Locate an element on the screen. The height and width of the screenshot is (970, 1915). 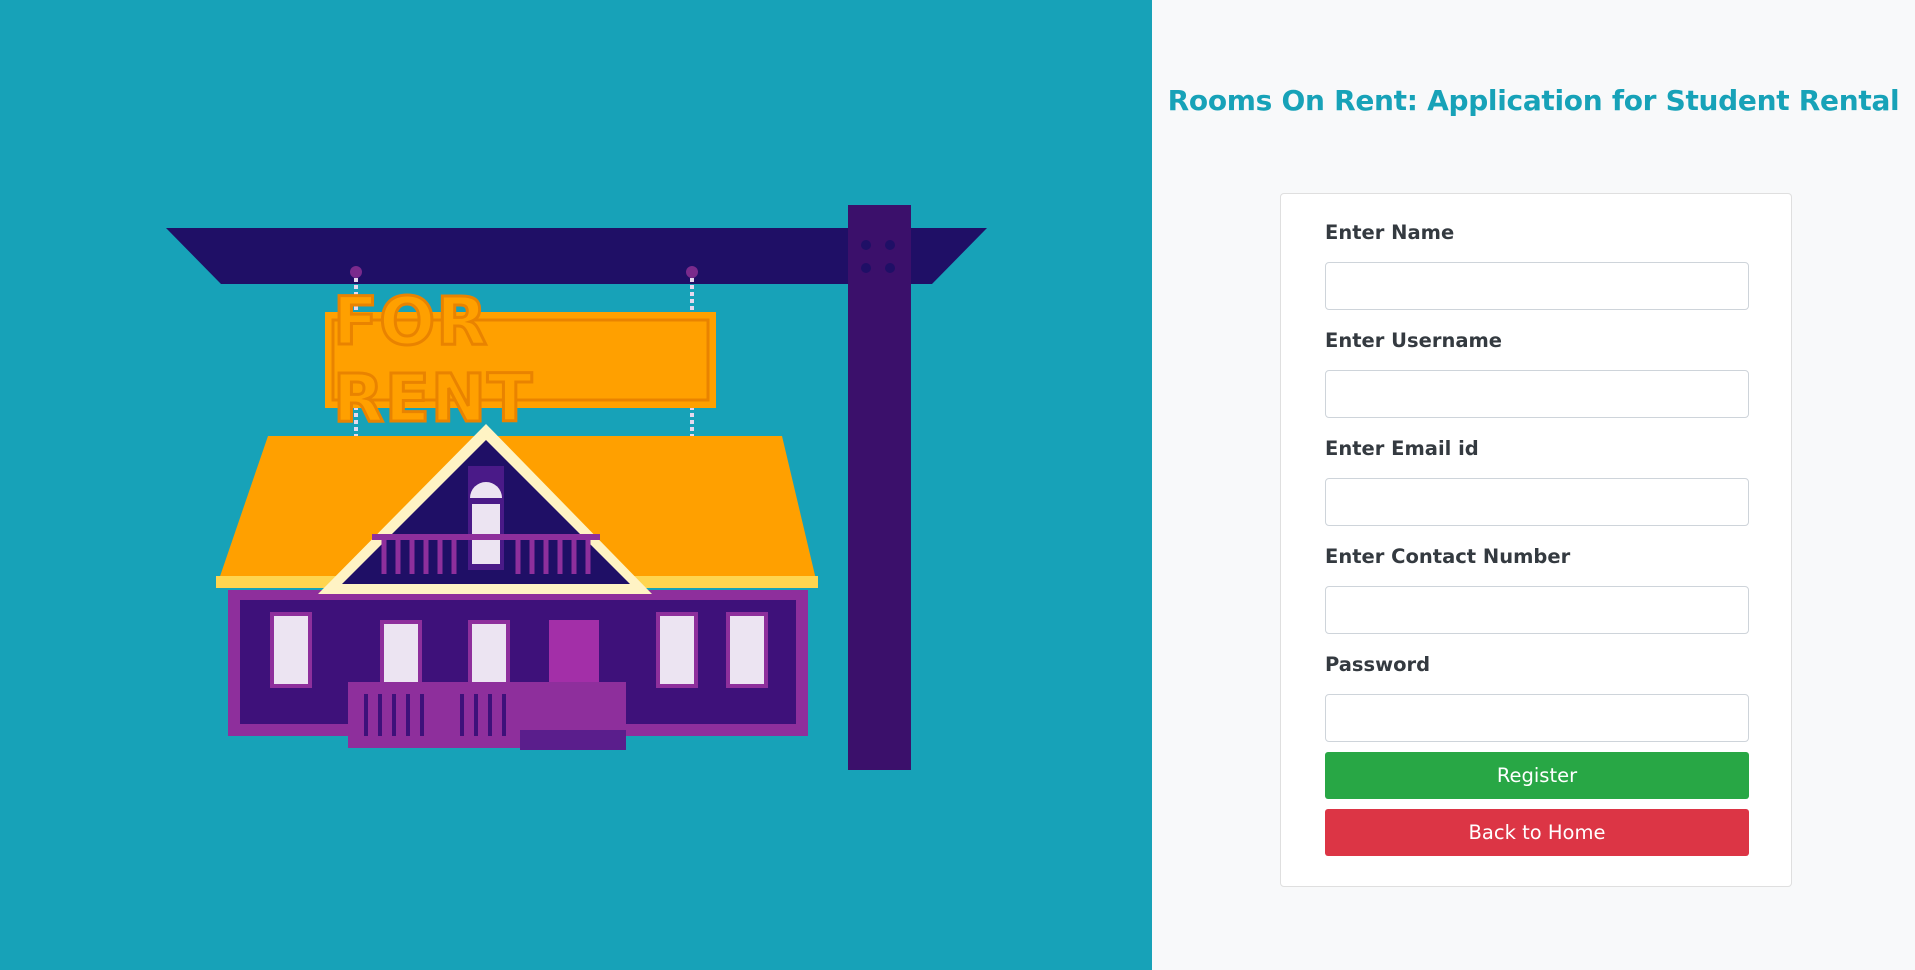
name-field-group: Enter Name is located at coordinates (1537, 274).